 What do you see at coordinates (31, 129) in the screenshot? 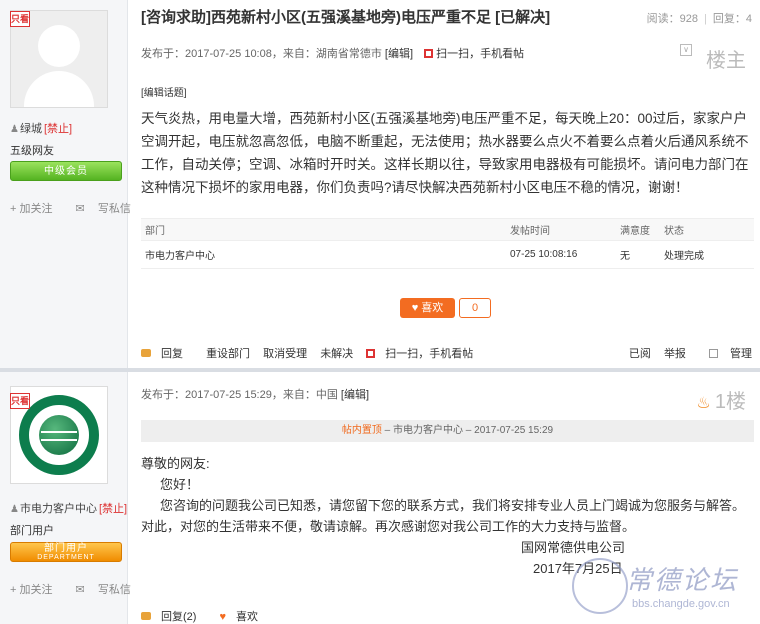
I see `author-name: 绿城` at bounding box center [31, 129].